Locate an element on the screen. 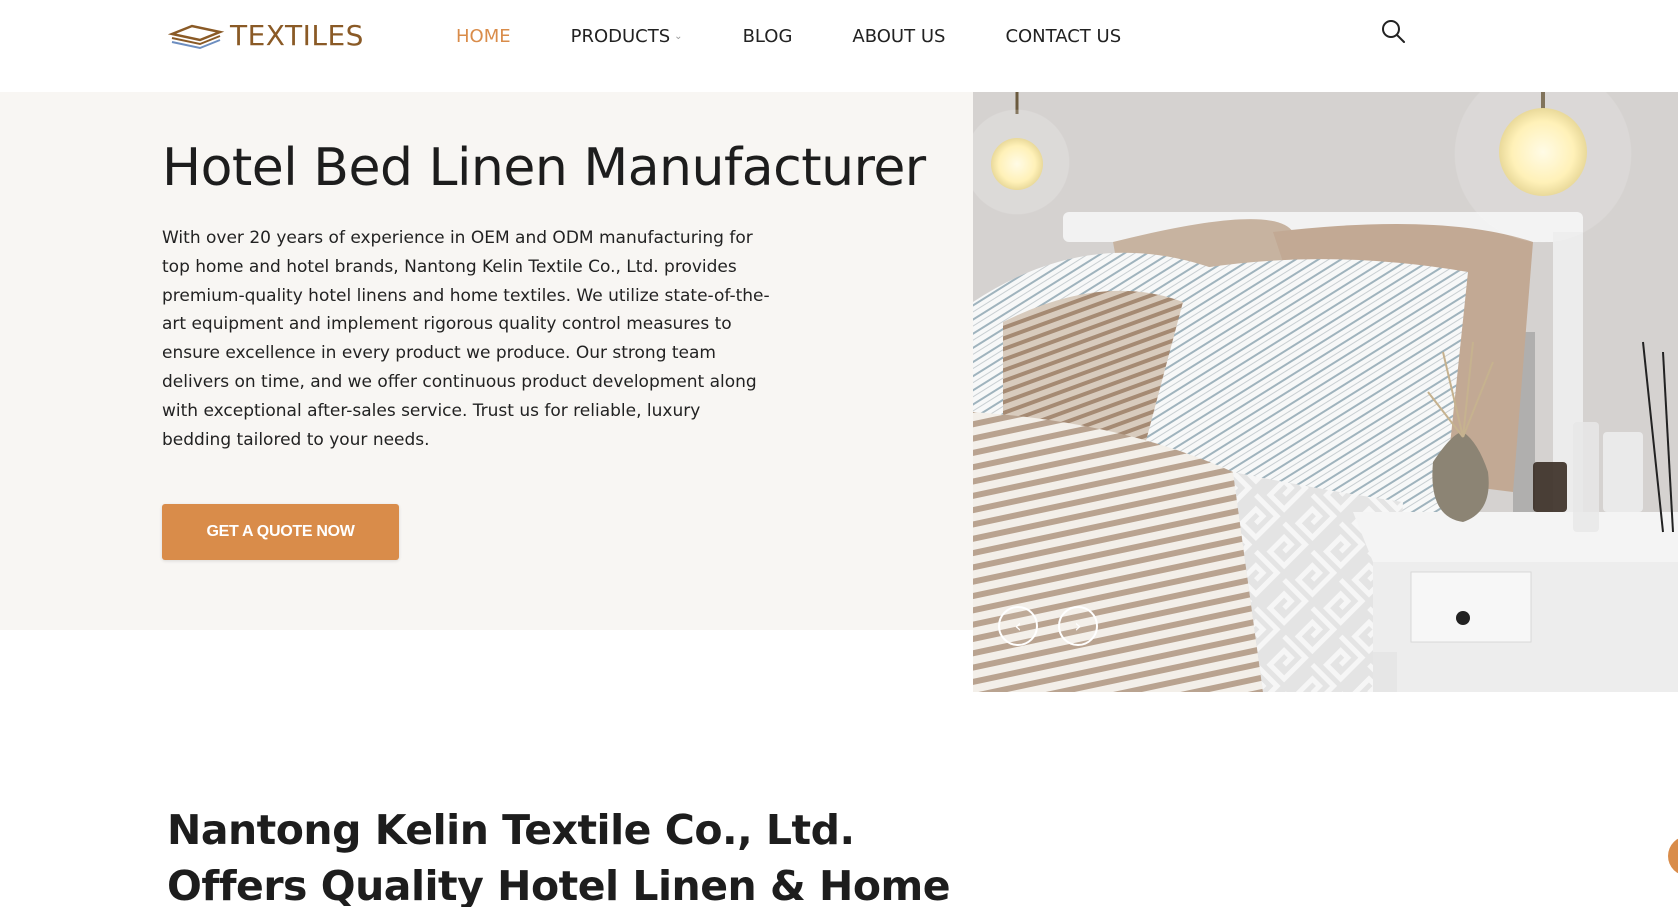 The width and height of the screenshot is (1678, 907). nav-contact: CONTACT US is located at coordinates (1063, 36).